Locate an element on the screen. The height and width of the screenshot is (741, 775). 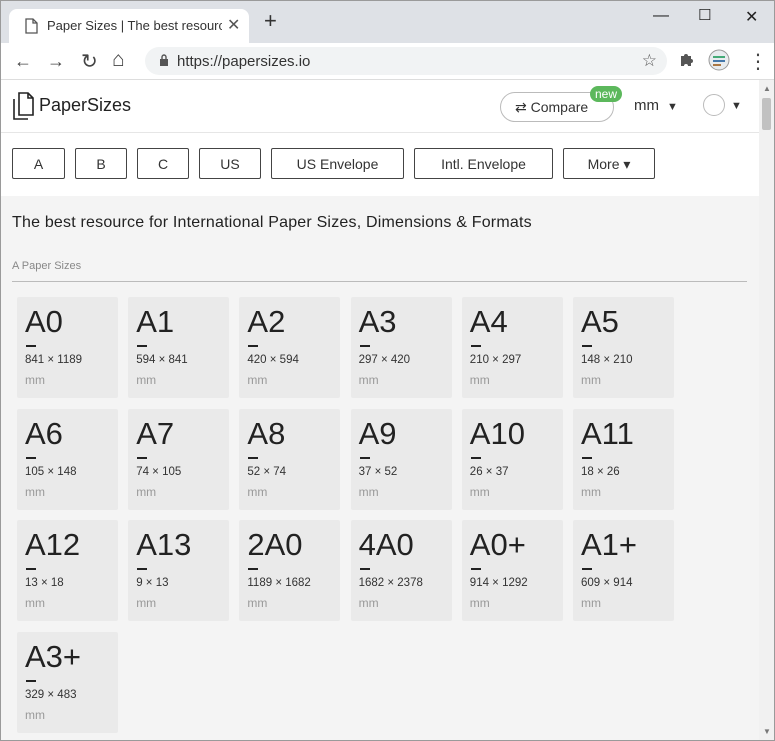
scrollbar-thumb is located at coordinates (766, 114).